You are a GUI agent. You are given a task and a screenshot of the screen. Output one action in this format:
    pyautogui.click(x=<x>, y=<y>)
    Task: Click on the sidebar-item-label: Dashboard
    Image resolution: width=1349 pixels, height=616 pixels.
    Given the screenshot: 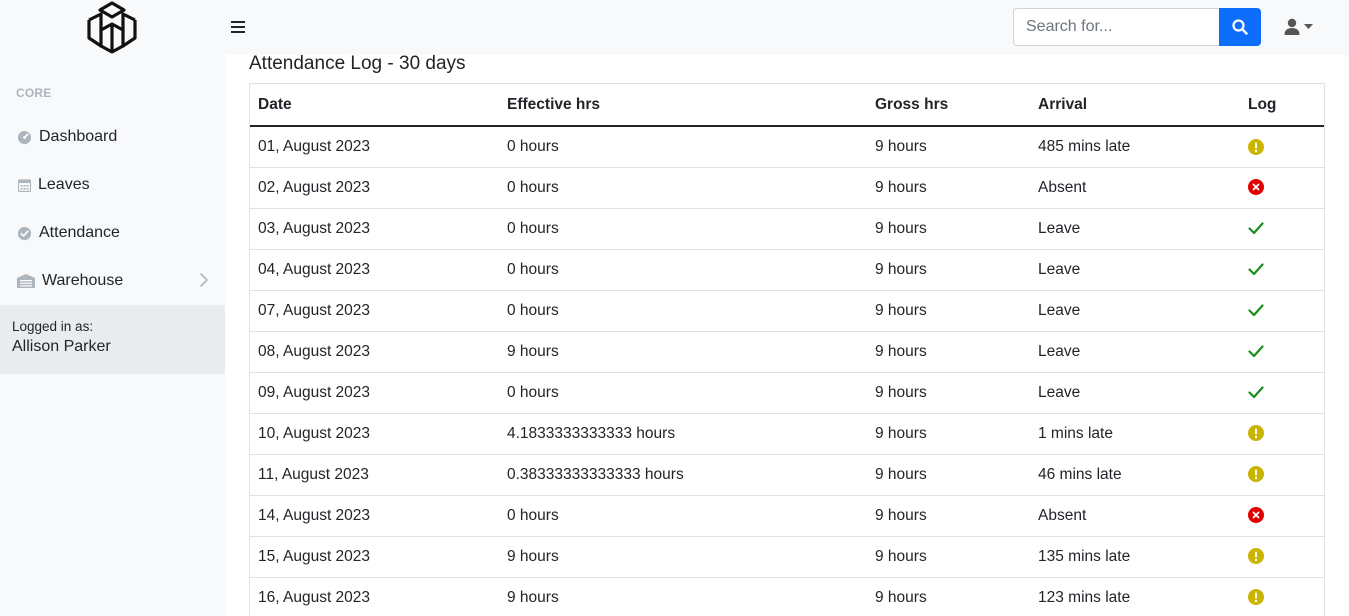 What is the action you would take?
    pyautogui.click(x=78, y=136)
    